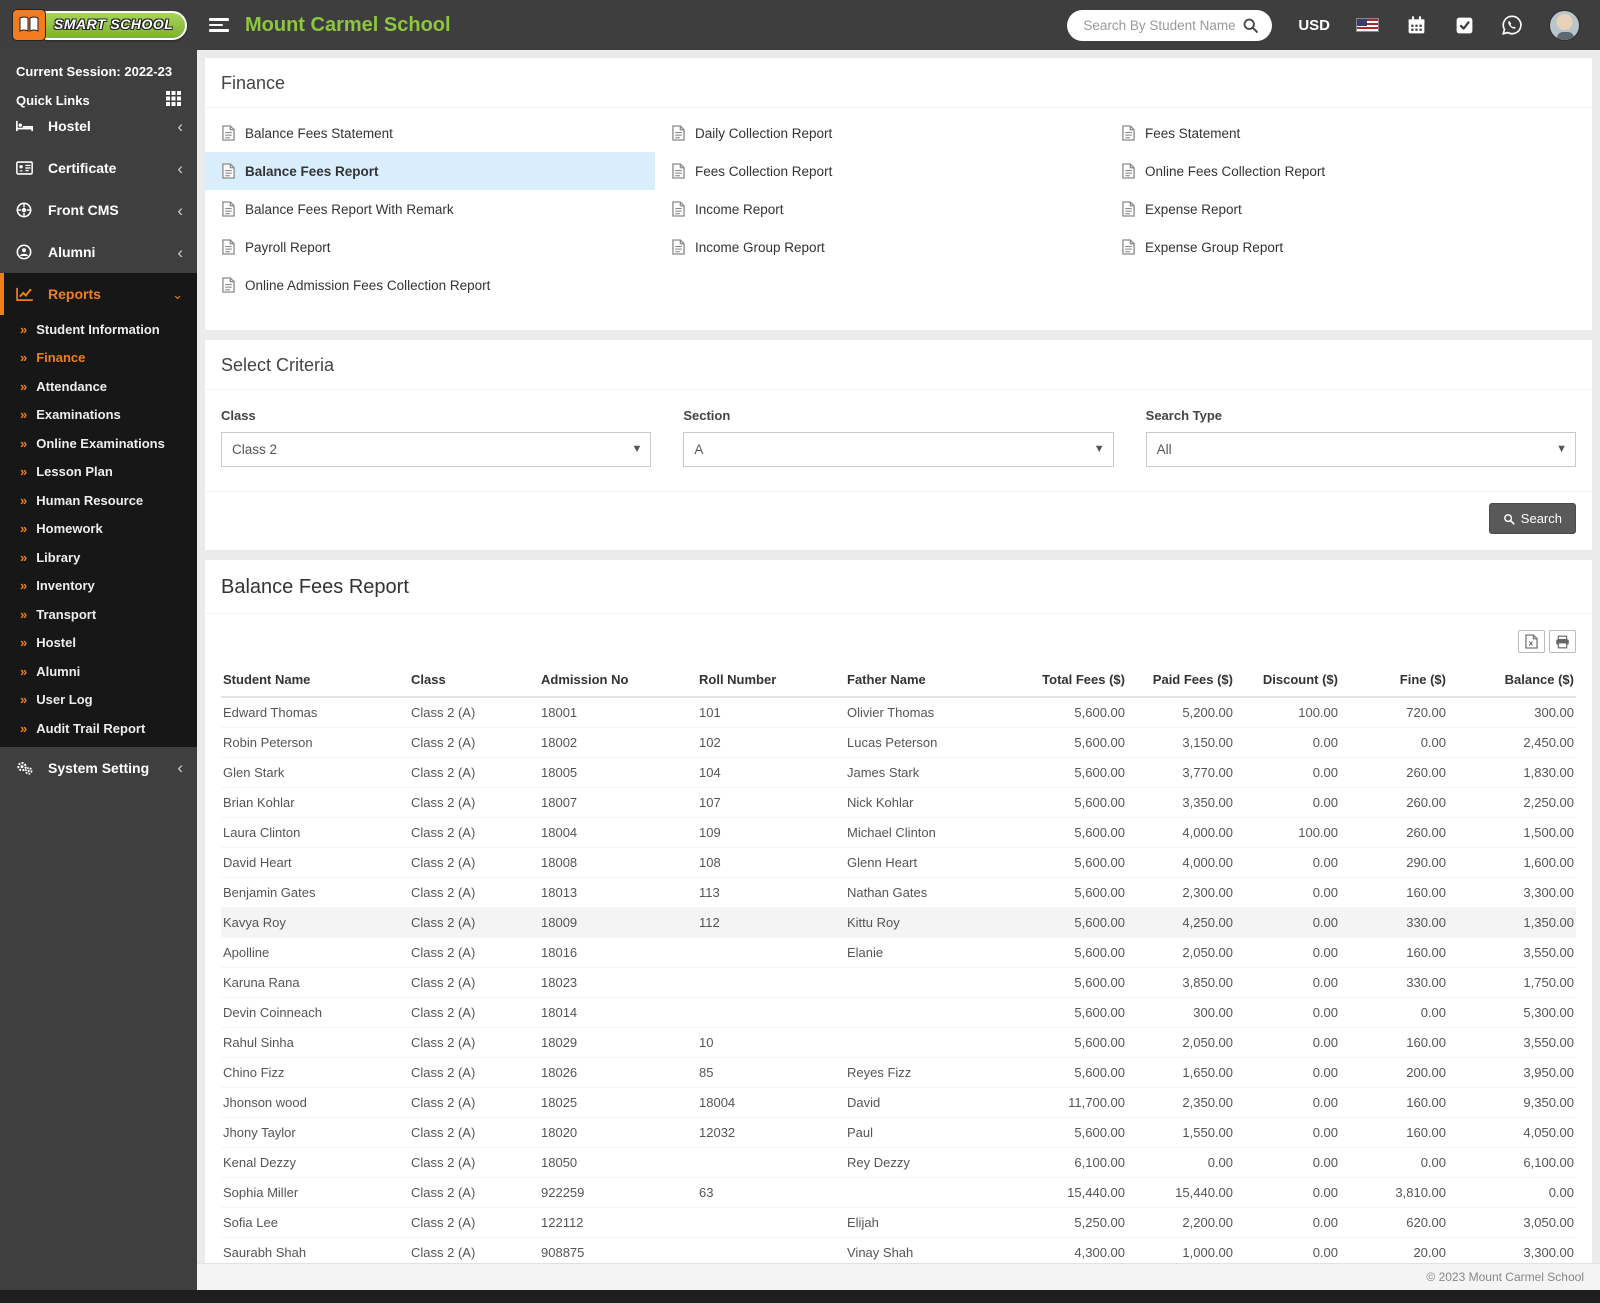  What do you see at coordinates (98, 99) in the screenshot?
I see `quick-links: Quick Links` at bounding box center [98, 99].